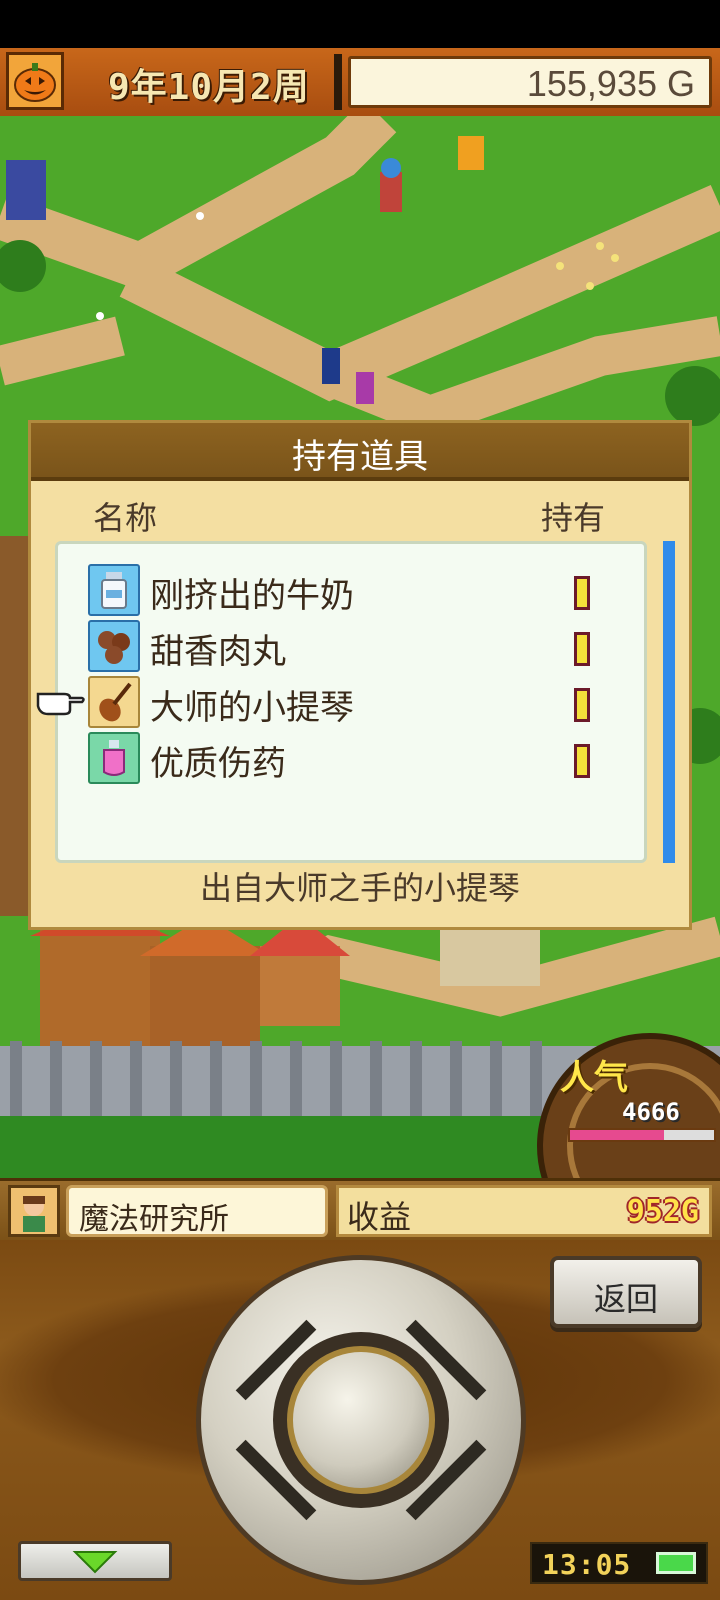  Describe the element at coordinates (359, 888) in the screenshot. I see `item-description: 出自大师之手的小提琴` at that location.